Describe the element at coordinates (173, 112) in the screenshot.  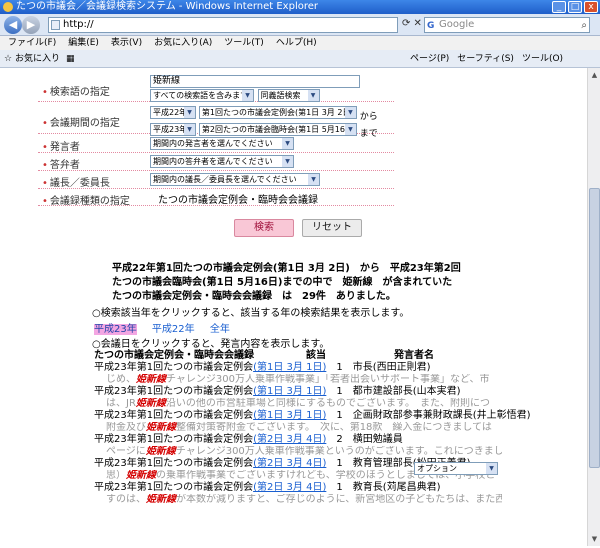
I see `period-from-year-select: 平成22年 ▼` at that location.